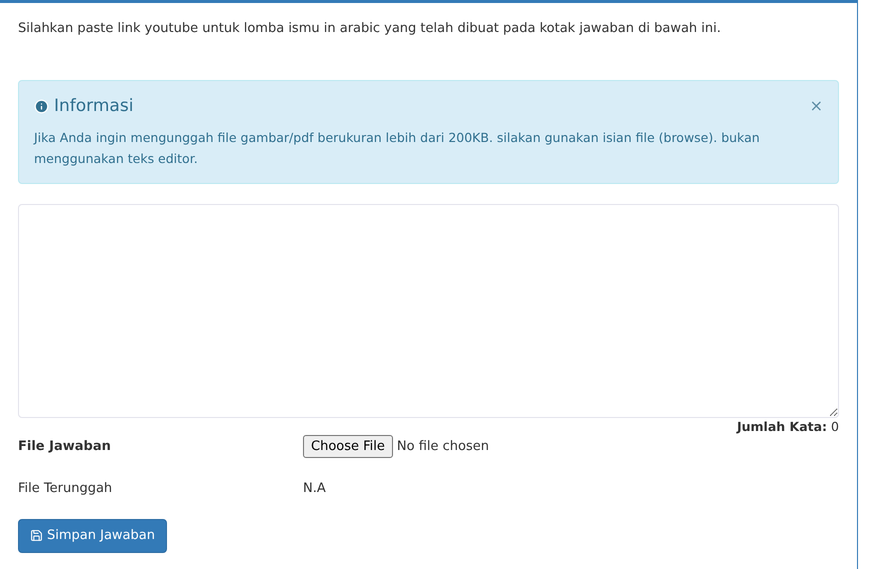  What do you see at coordinates (66, 489) in the screenshot?
I see `uploaded-label: File Terunggah` at bounding box center [66, 489].